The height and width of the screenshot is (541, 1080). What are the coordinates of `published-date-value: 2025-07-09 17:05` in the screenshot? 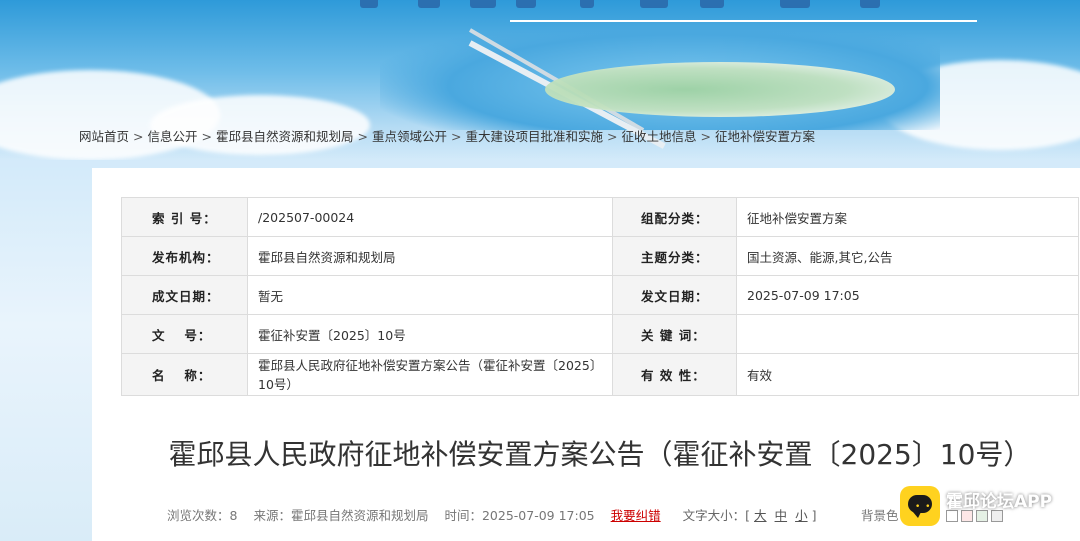 It's located at (907, 295).